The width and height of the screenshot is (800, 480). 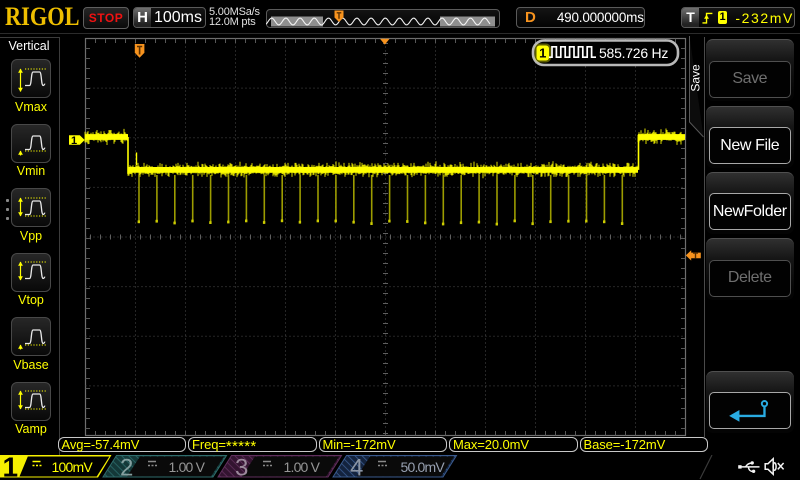 I want to click on svg-text: 4, so click(x=356, y=467).